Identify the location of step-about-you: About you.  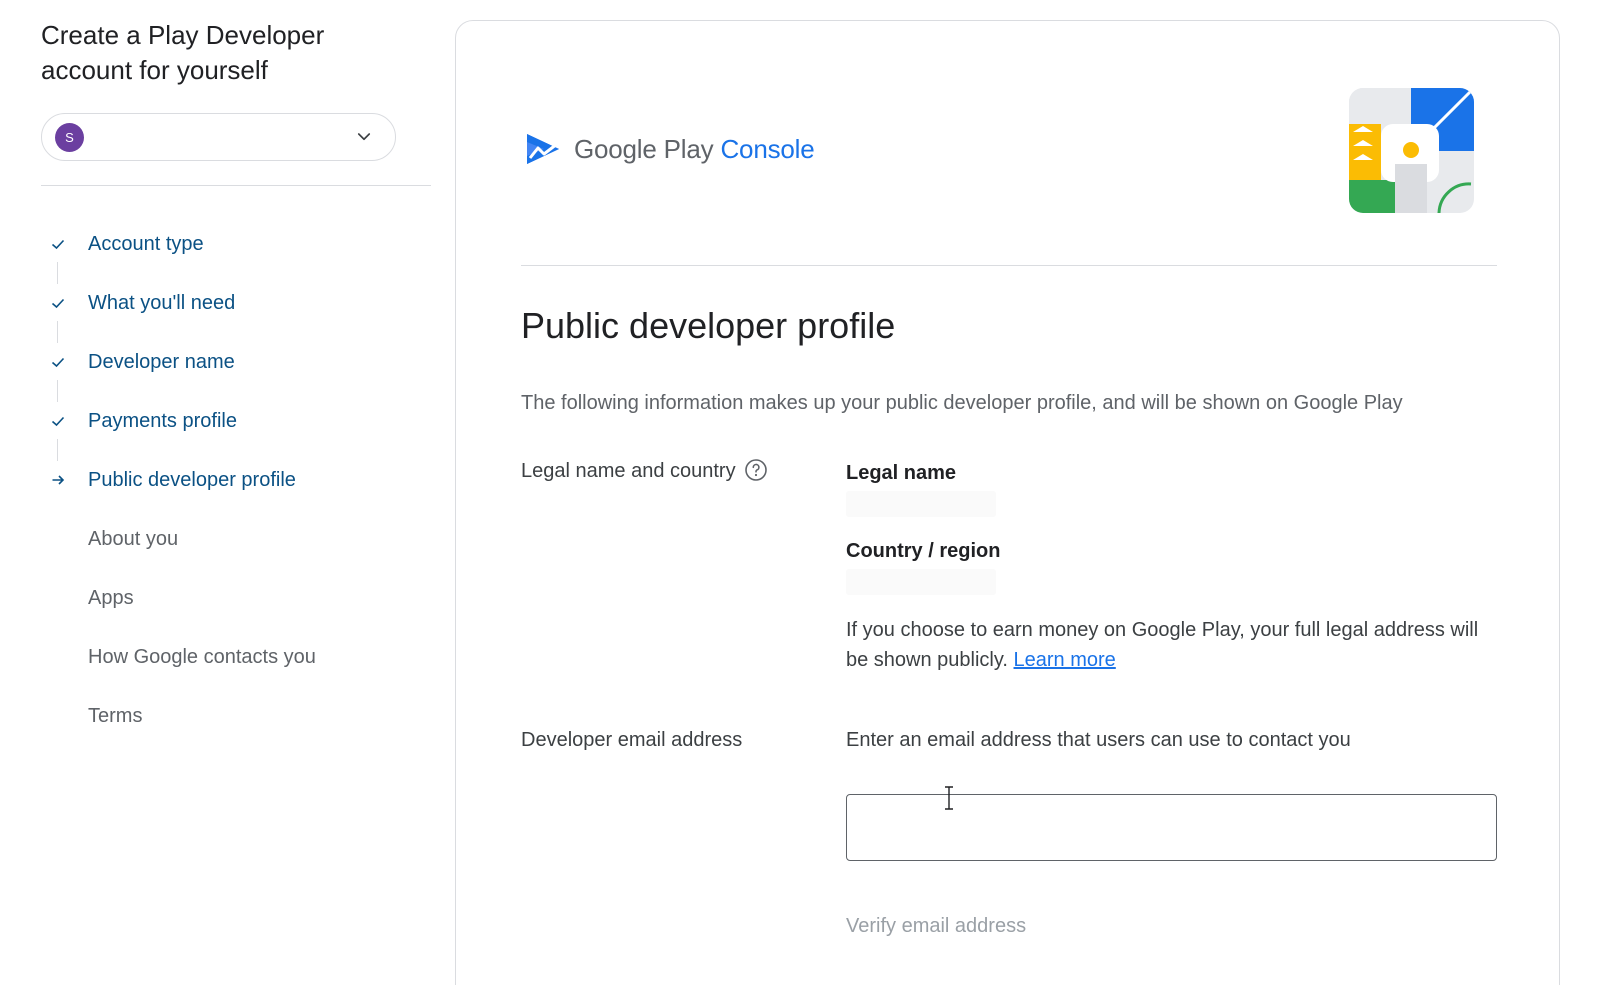
(220, 550).